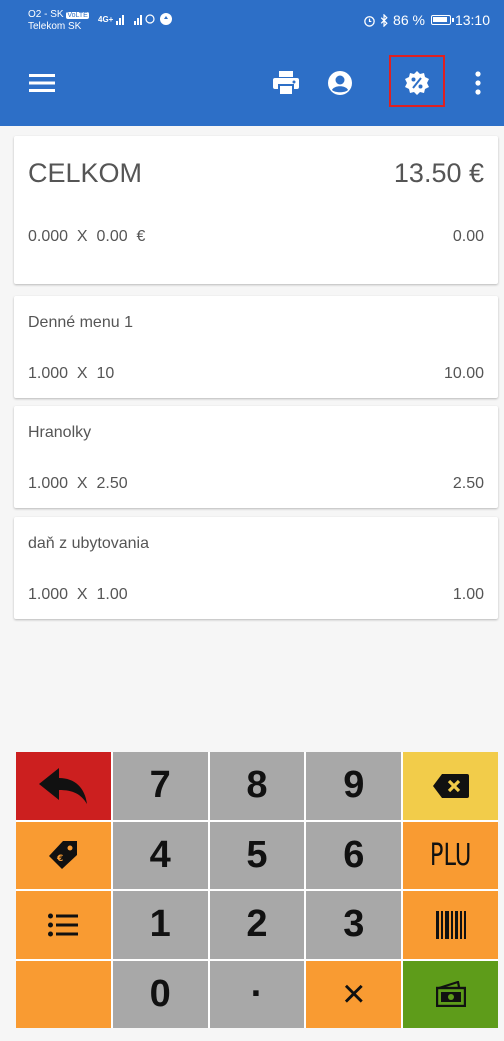  I want to click on item-name: daň z ubytovania, so click(88, 543).